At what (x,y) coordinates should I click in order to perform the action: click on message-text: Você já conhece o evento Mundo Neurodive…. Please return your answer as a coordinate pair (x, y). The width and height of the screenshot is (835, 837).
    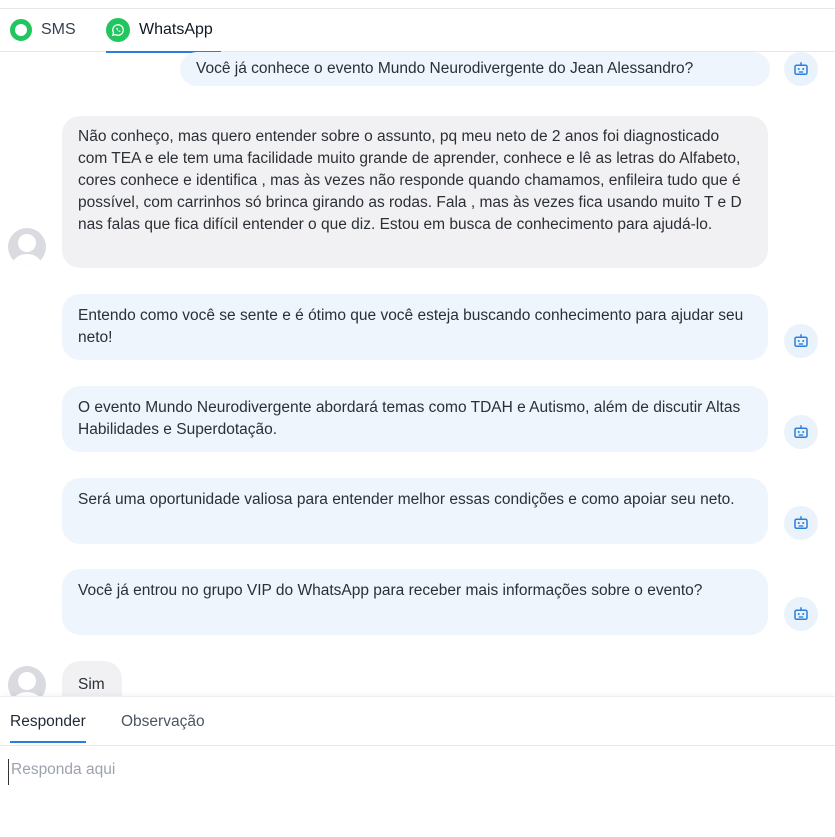
    Looking at the image, I should click on (445, 68).